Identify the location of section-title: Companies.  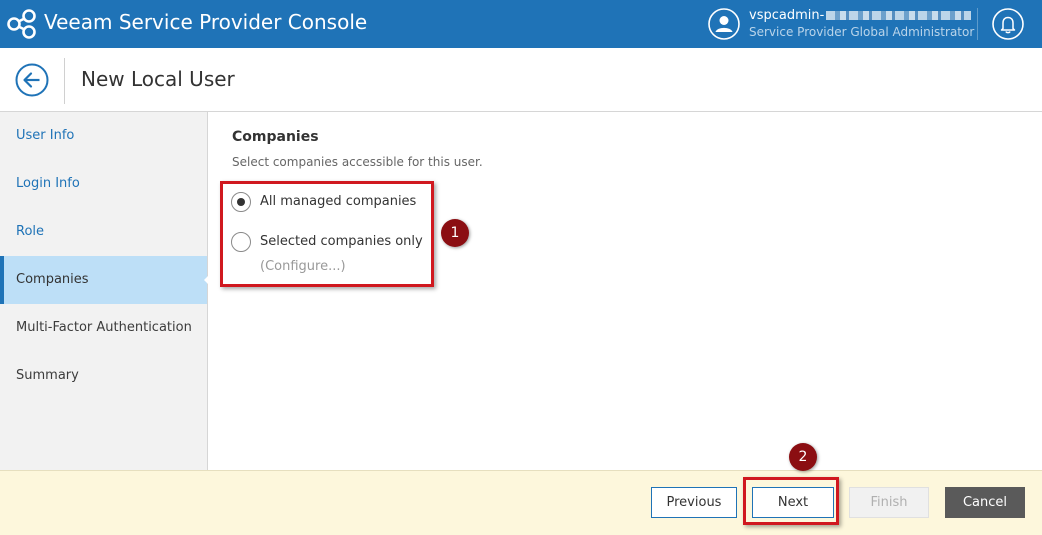
(275, 137).